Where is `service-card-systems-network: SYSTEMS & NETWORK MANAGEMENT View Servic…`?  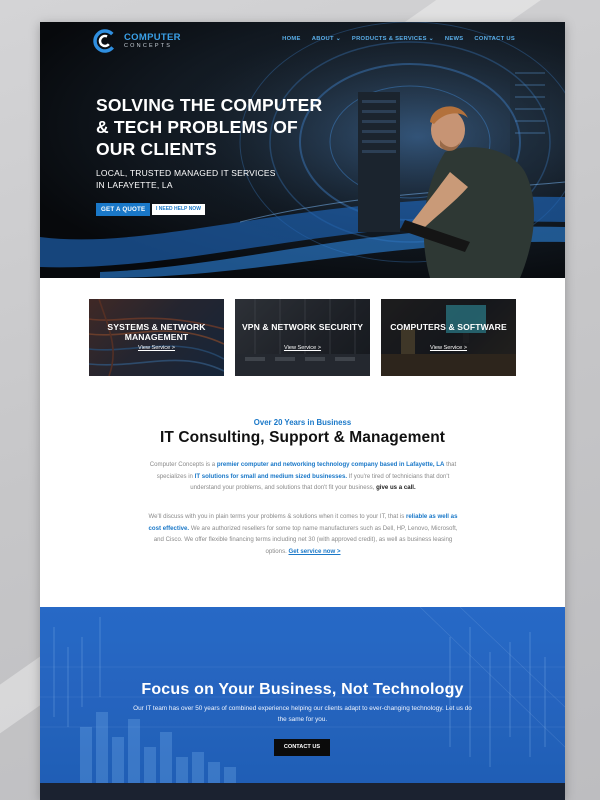
service-card-systems-network: SYSTEMS & NETWORK MANAGEMENT View Servic… is located at coordinates (156, 337).